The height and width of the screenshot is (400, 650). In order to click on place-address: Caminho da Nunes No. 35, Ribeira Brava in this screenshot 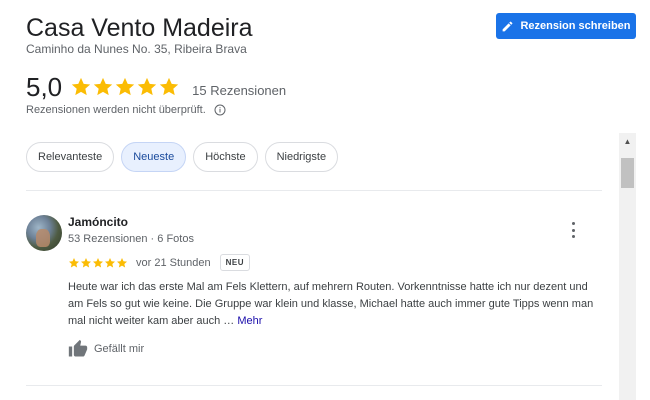, I will do `click(136, 49)`.